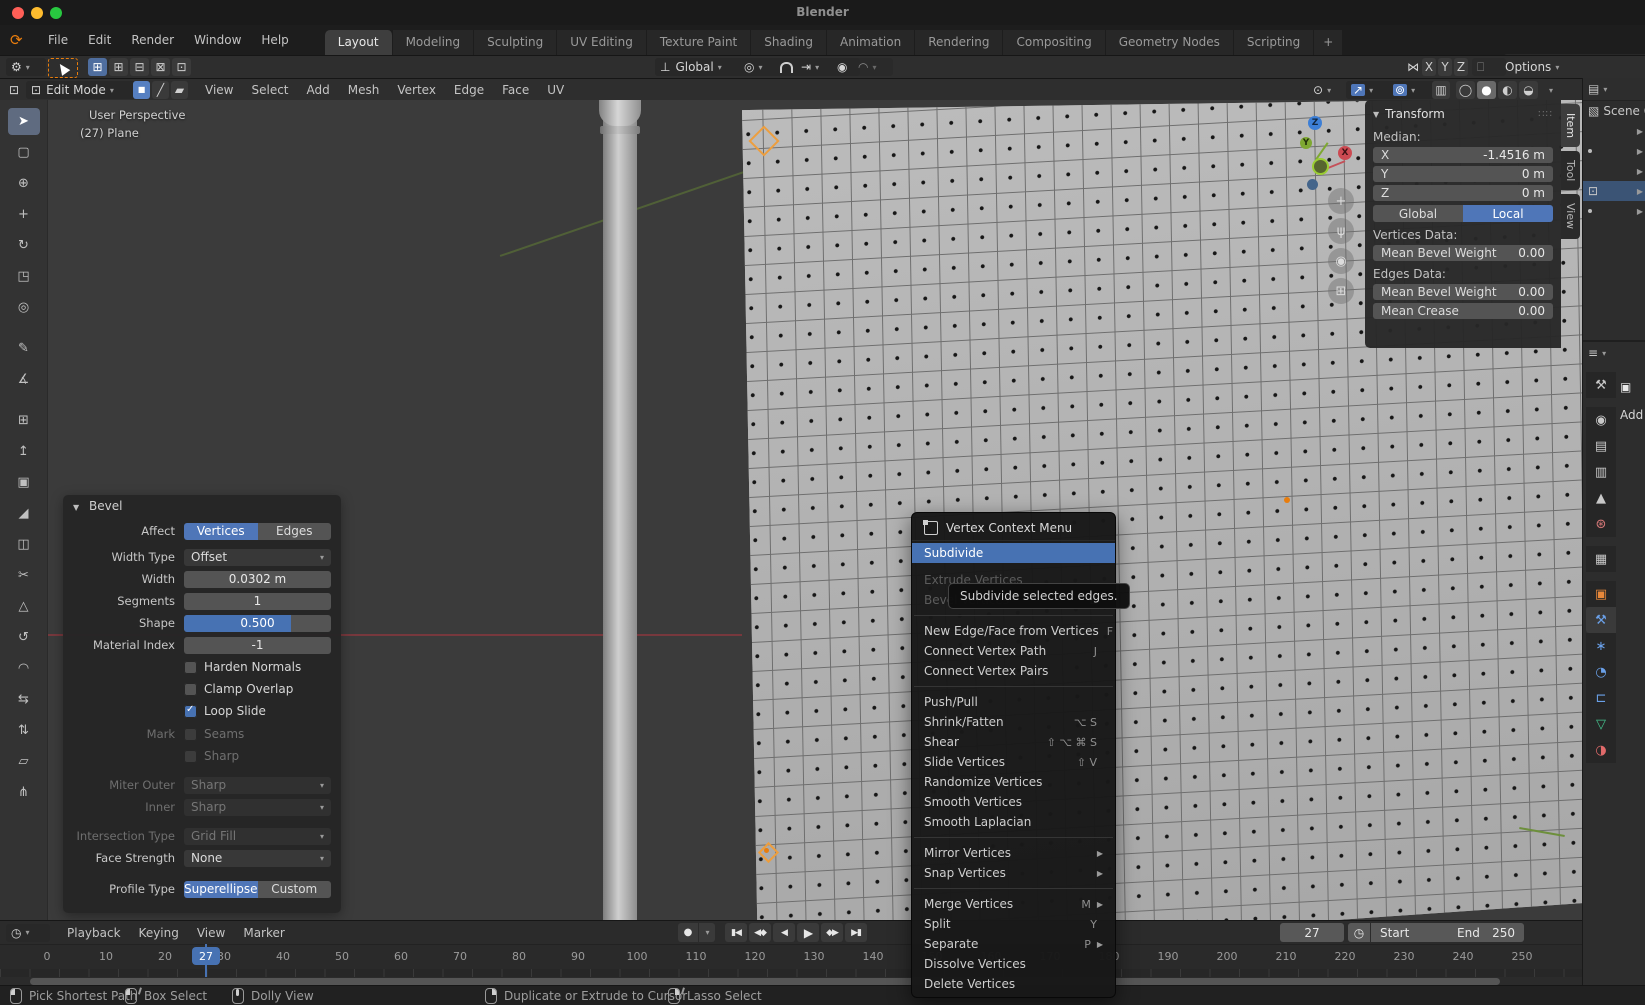  What do you see at coordinates (759, 67) in the screenshot?
I see `pivot-point-dropdown: ◎ ▾` at bounding box center [759, 67].